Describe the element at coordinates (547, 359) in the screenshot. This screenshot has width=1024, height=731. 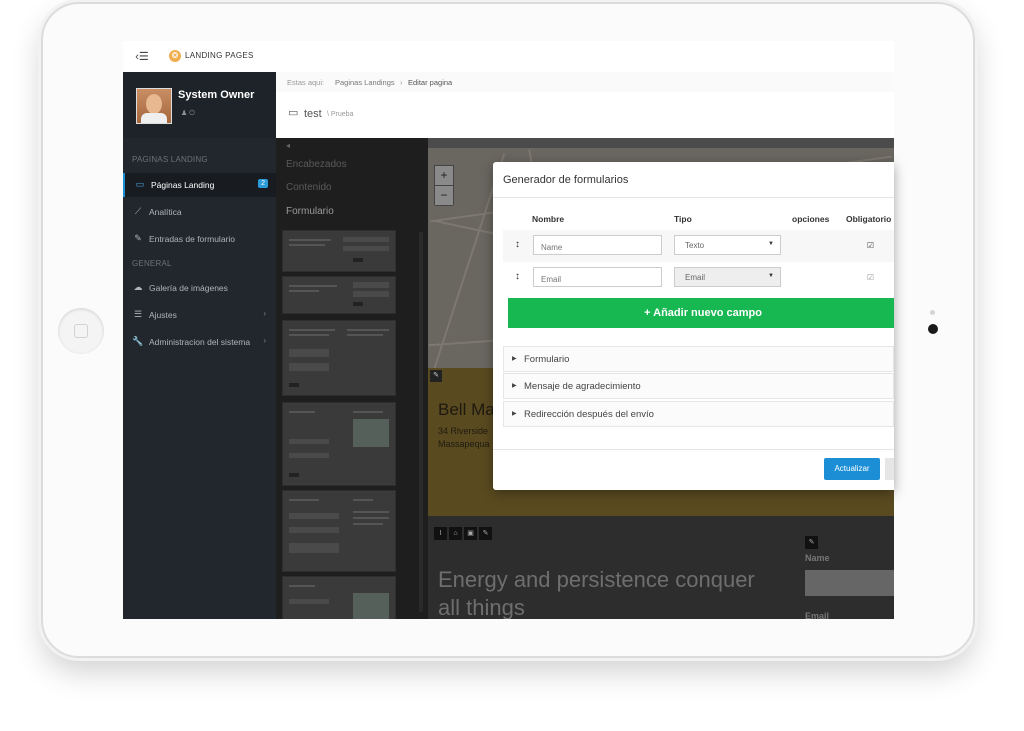
I see `accordion-label: Formulario` at that location.